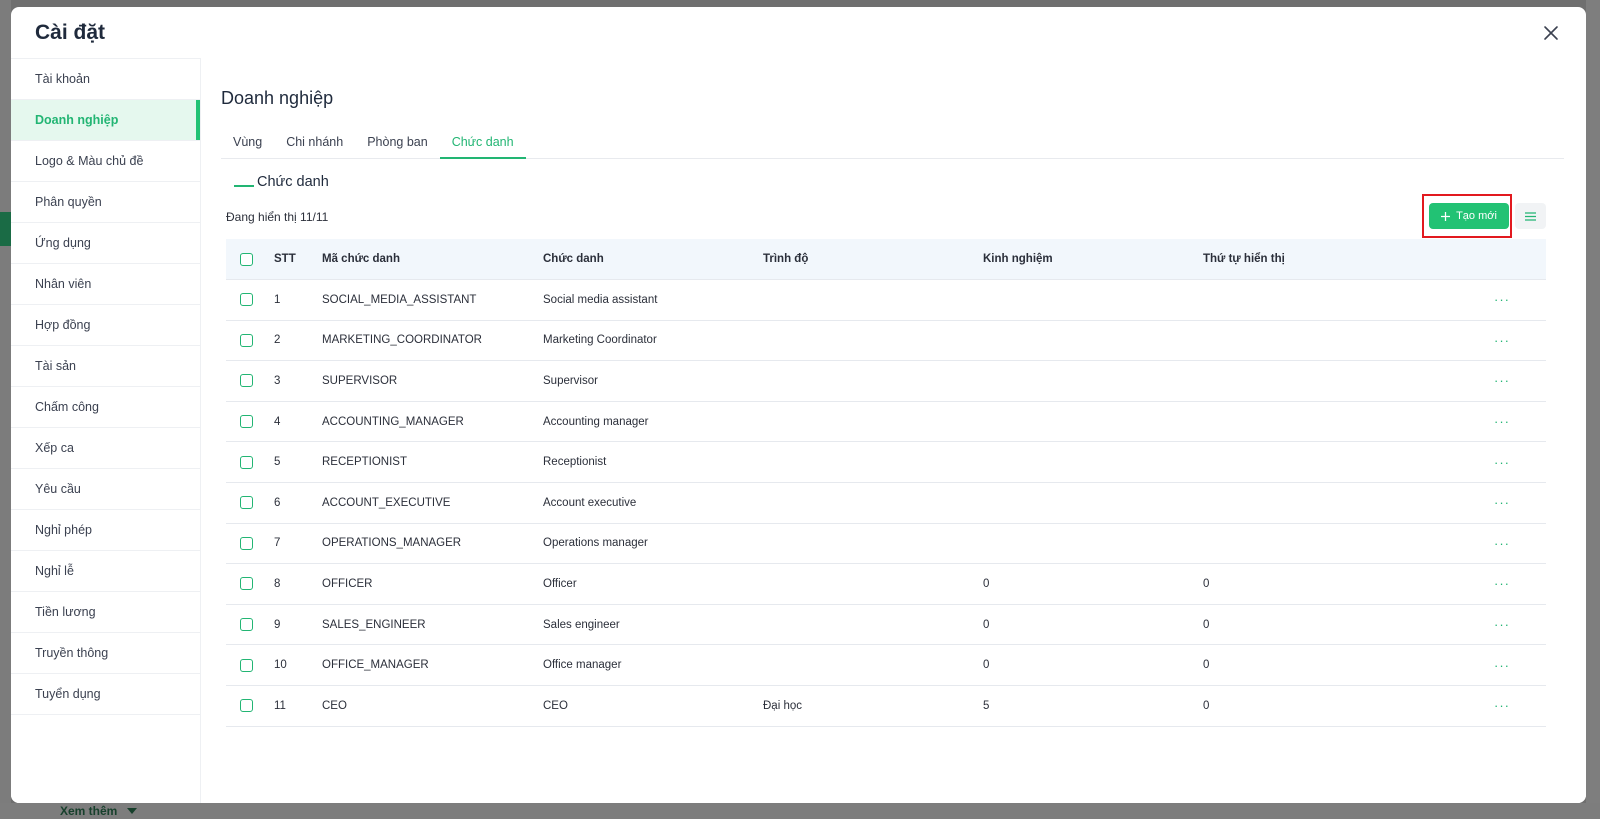  I want to click on table-row: 10 OFFICE_MANAGER Office manager 0 0 ···, so click(886, 665).